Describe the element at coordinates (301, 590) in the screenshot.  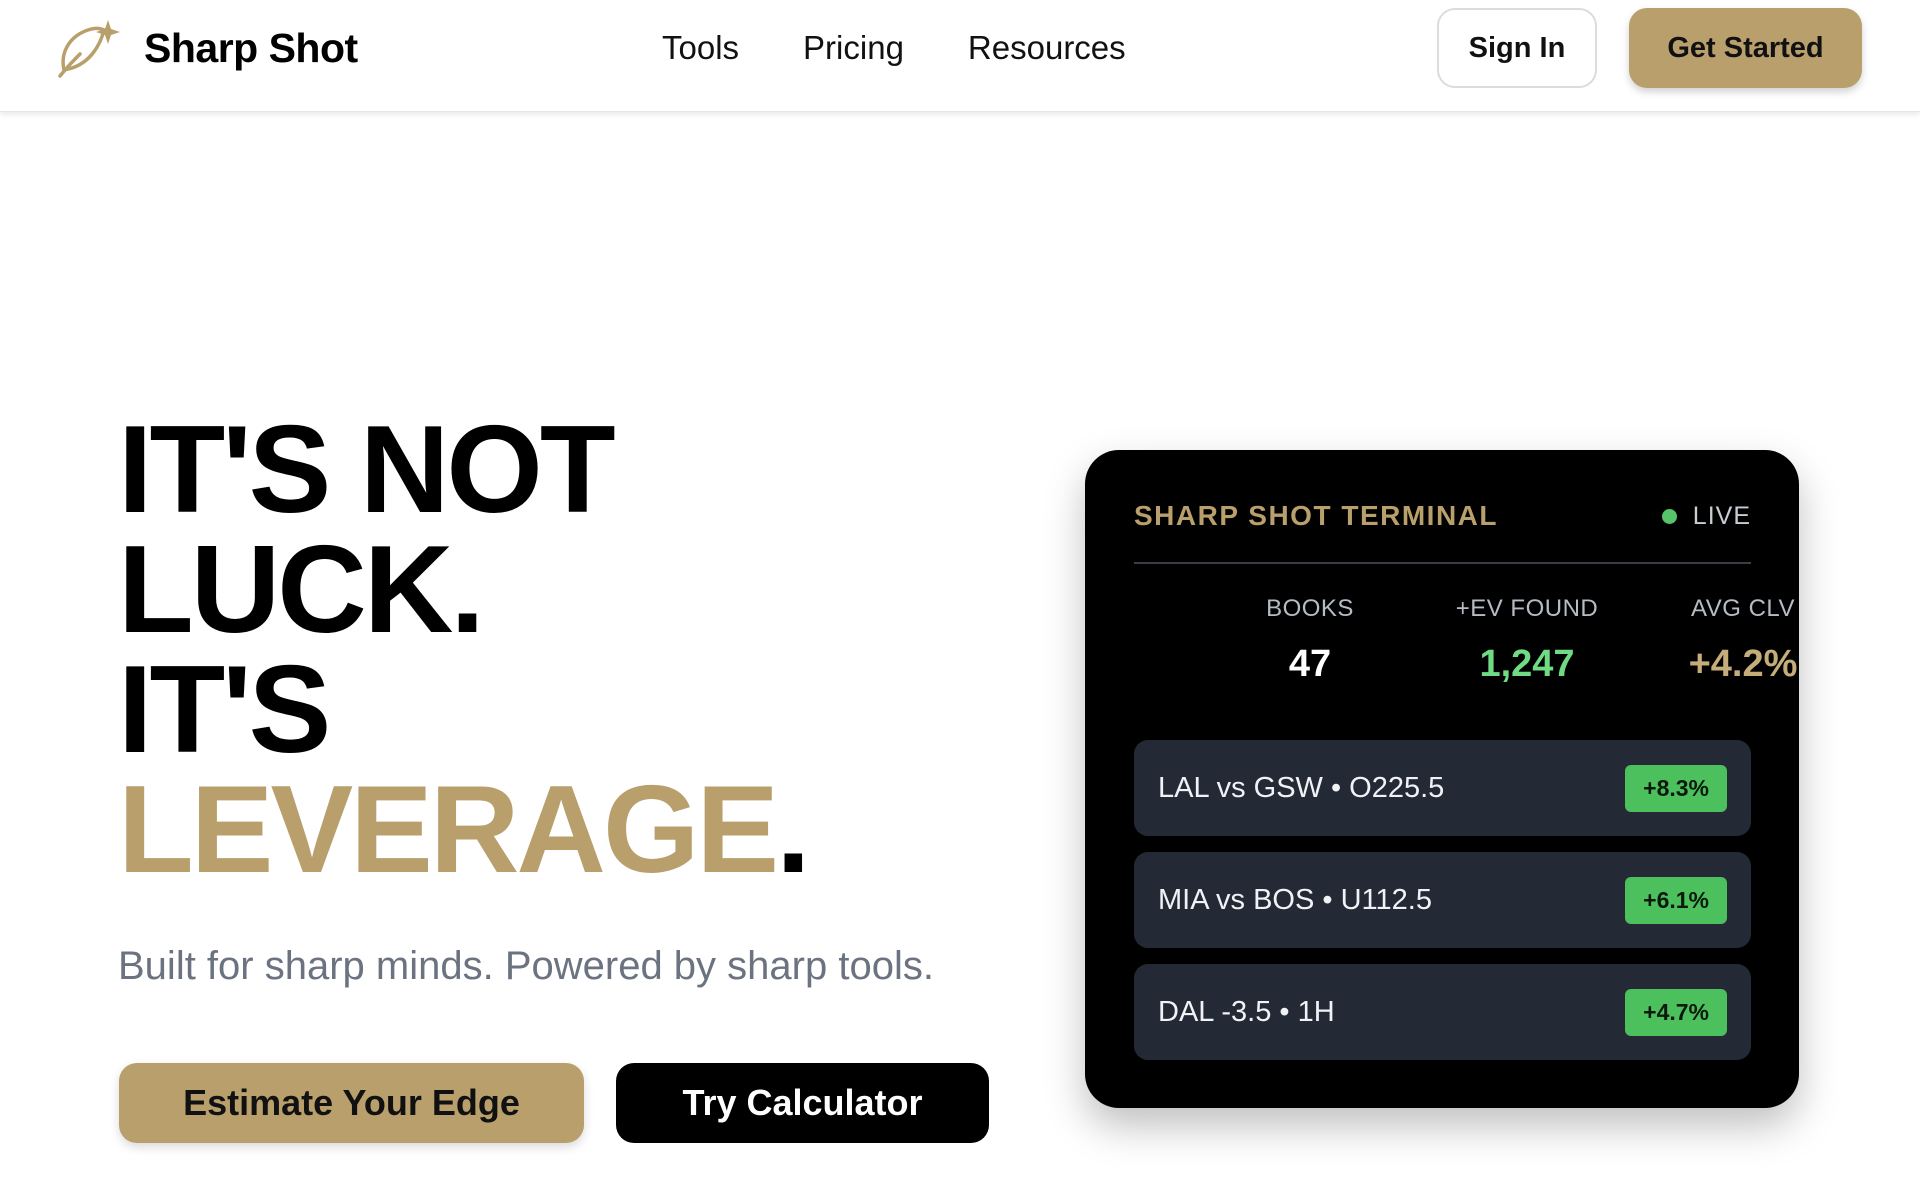
I see `headline-line-2: LUCK.` at that location.